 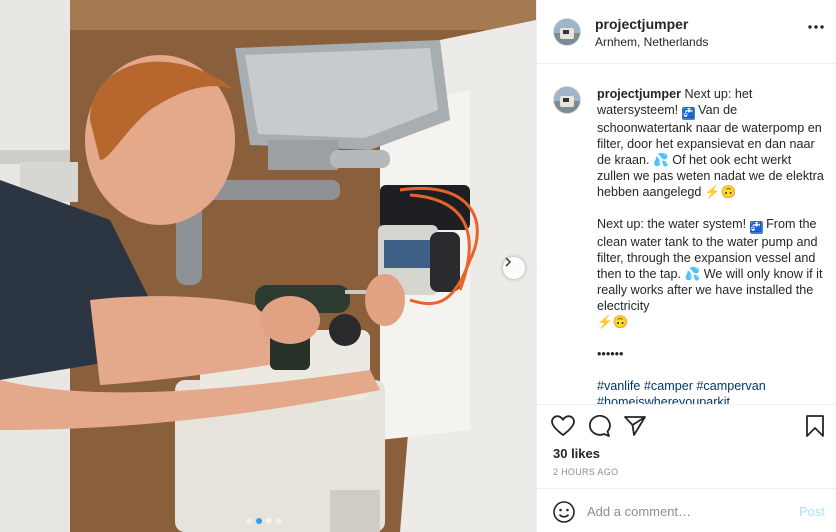 I want to click on bookmark-icon, so click(x=815, y=426).